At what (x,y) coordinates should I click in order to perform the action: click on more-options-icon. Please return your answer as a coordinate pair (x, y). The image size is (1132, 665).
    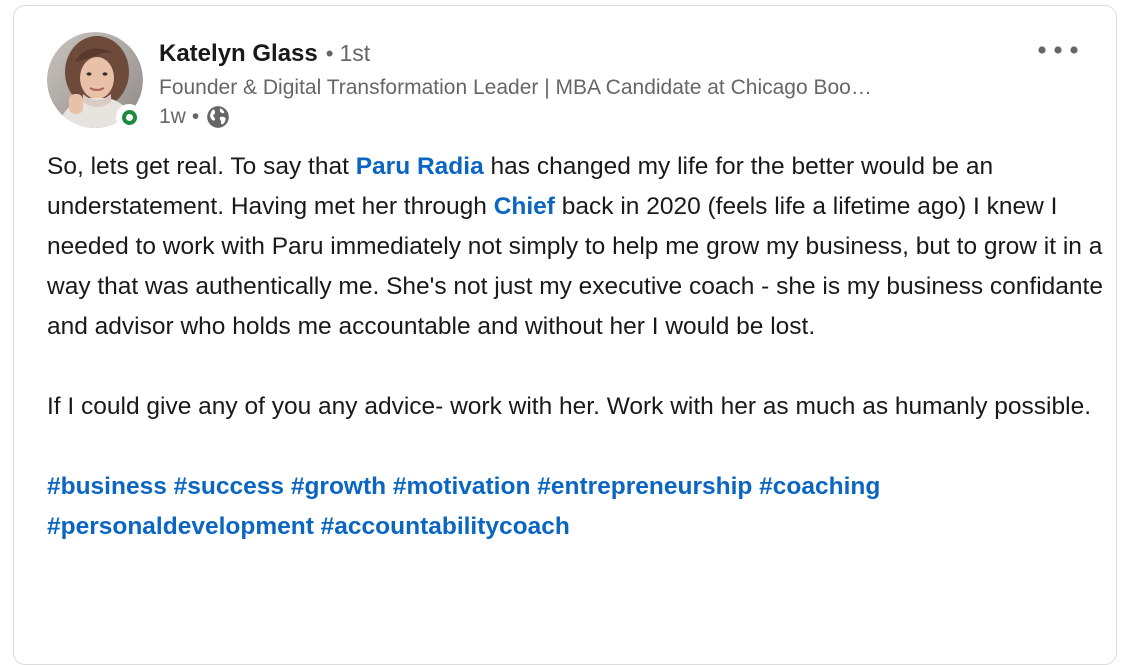
    Looking at the image, I should click on (1058, 50).